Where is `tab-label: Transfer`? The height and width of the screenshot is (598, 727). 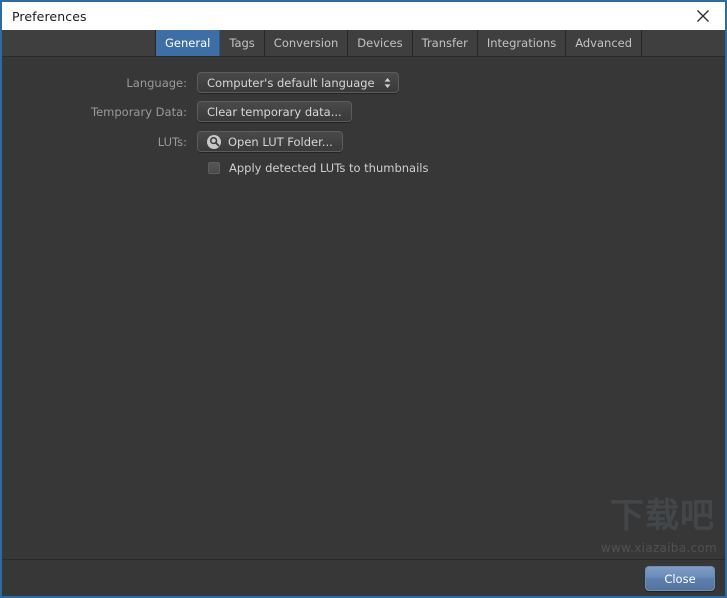 tab-label: Transfer is located at coordinates (444, 43).